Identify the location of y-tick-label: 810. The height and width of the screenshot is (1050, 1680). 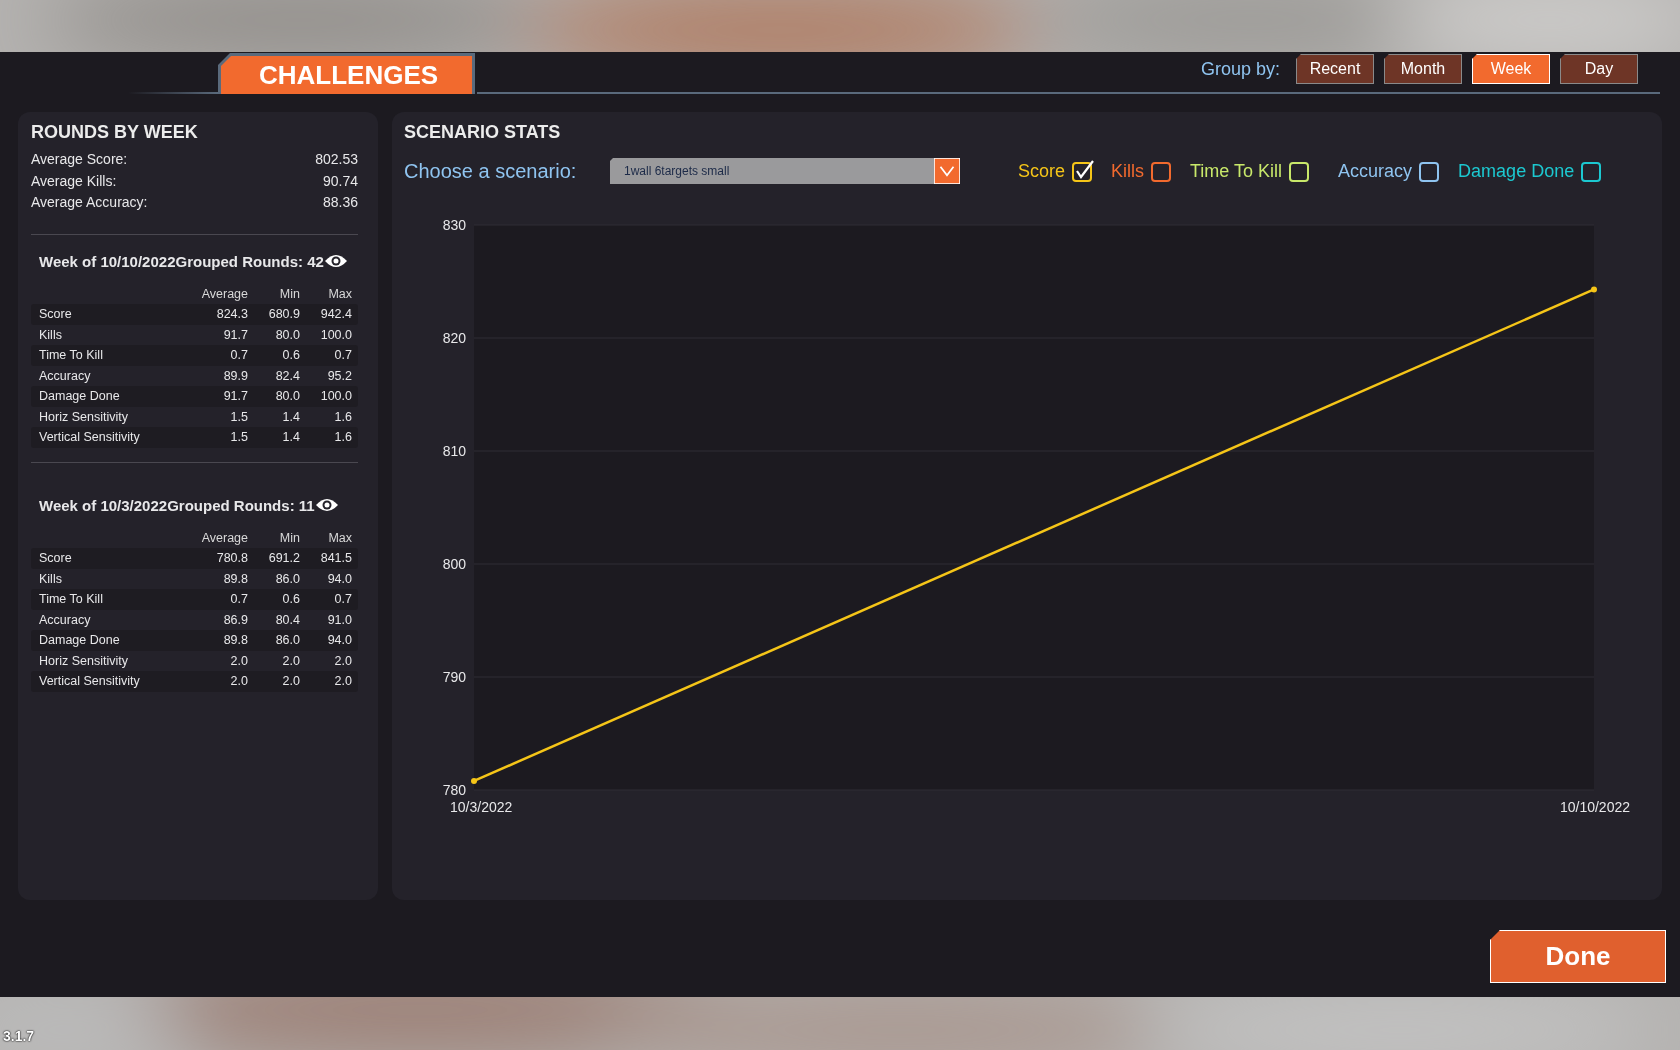
(454, 451).